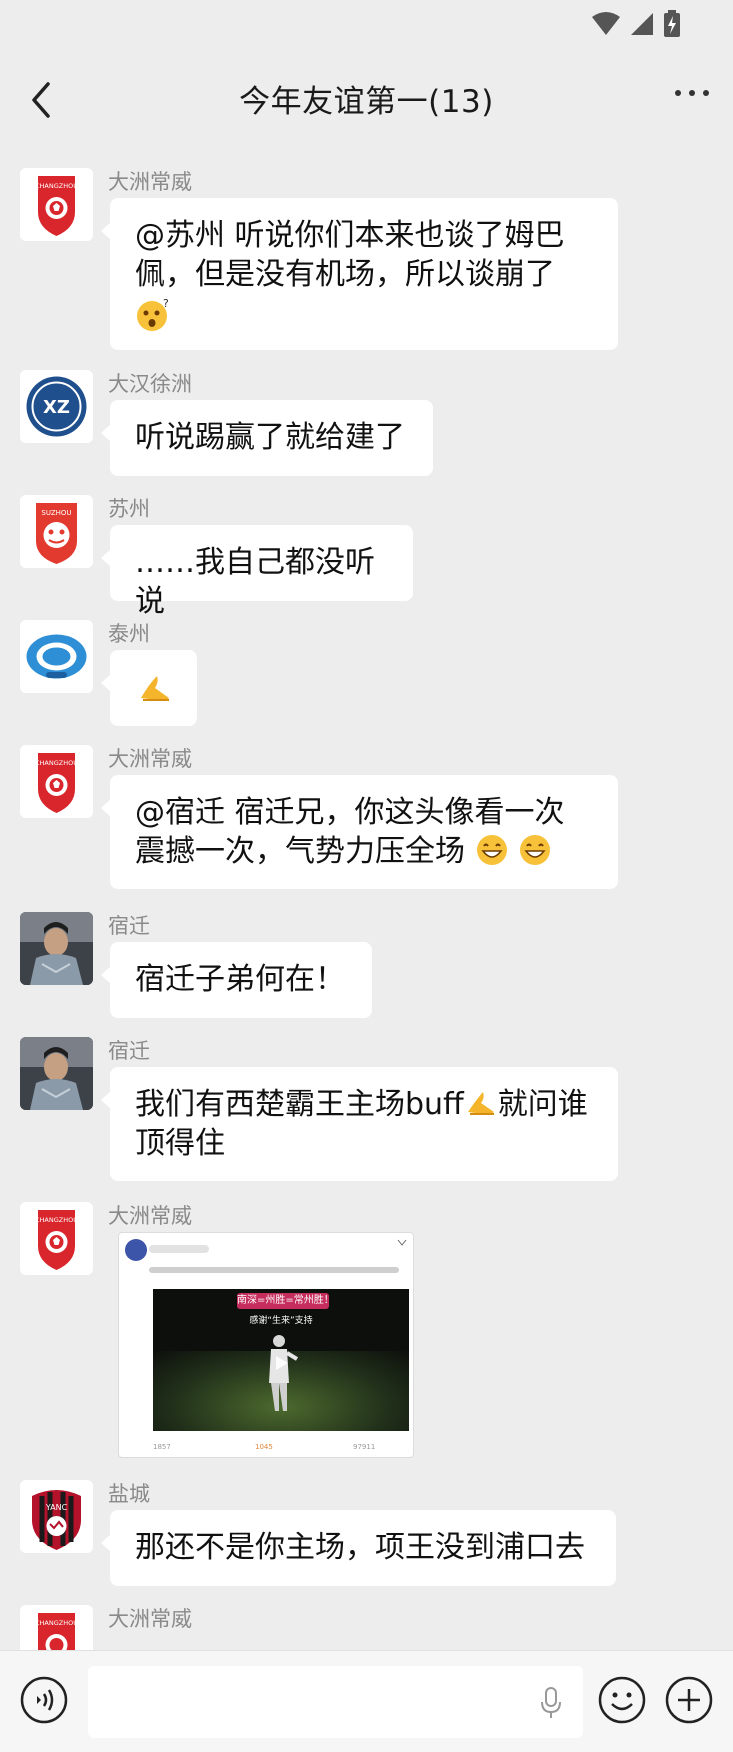 This screenshot has height=1752, width=733. Describe the element at coordinates (366, 25) in the screenshot. I see `status-bar` at that location.